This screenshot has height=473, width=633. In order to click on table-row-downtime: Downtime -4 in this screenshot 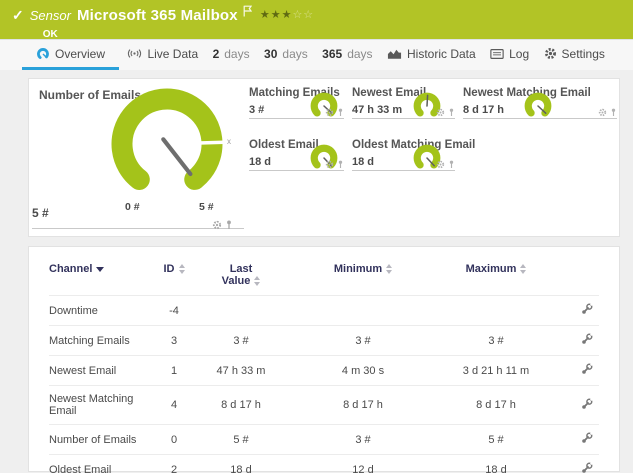, I will do `click(324, 310)`.